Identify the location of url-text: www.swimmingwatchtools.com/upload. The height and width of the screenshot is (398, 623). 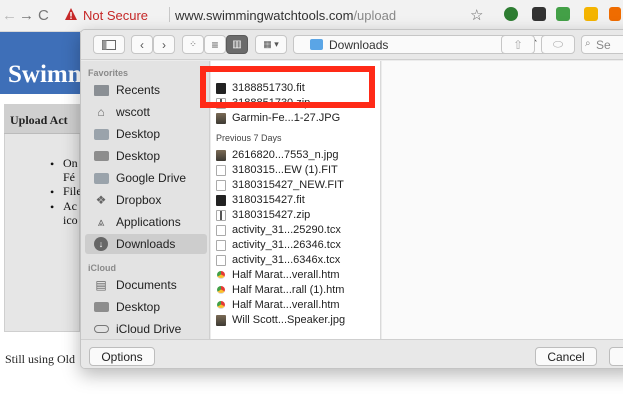
(285, 15).